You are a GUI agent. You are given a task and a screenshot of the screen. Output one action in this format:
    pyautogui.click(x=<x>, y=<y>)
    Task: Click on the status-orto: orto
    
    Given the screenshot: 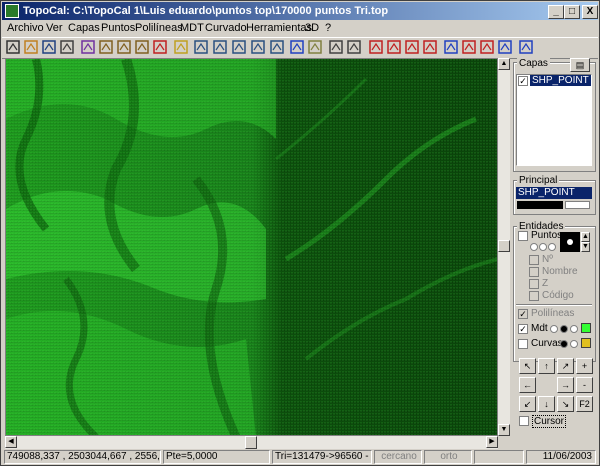 What is the action you would take?
    pyautogui.click(x=448, y=457)
    